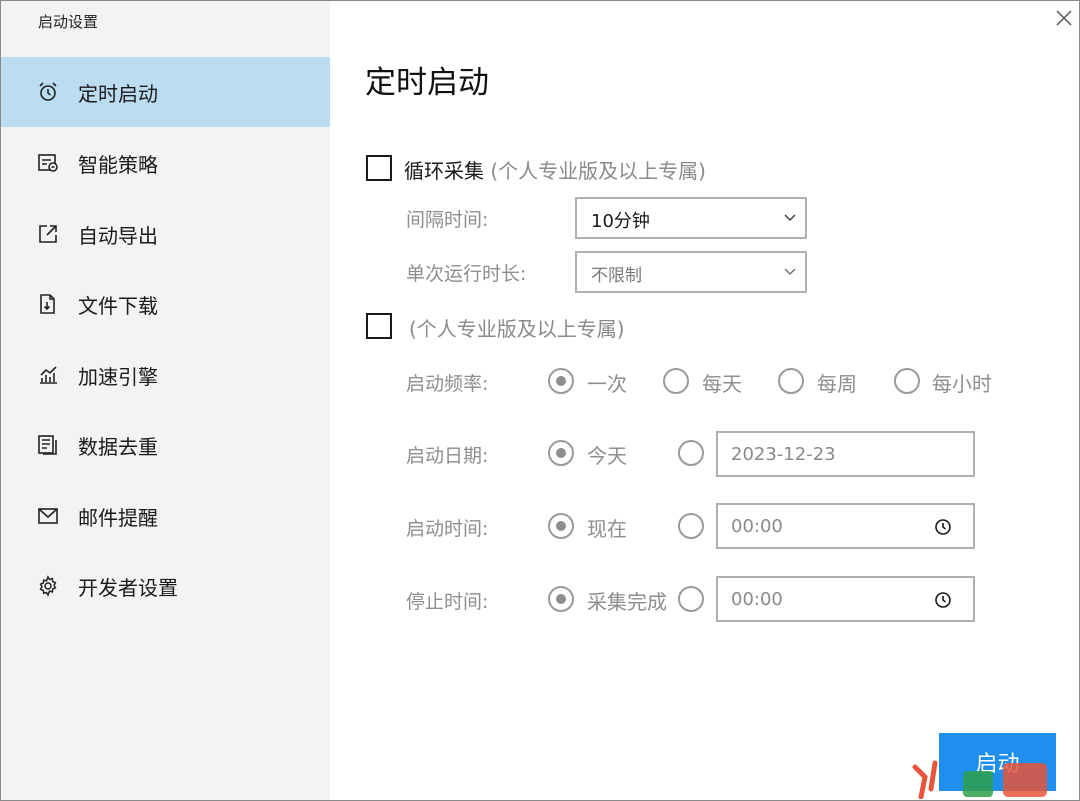 Image resolution: width=1080 pixels, height=801 pixels. What do you see at coordinates (447, 602) in the screenshot?
I see `stop-time-label: 停止时间:` at bounding box center [447, 602].